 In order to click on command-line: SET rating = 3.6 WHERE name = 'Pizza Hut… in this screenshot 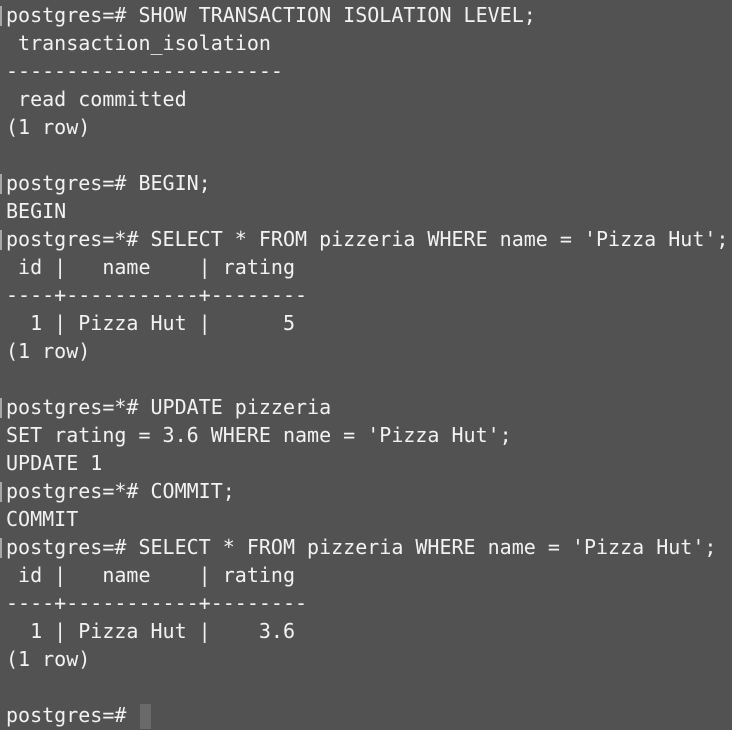, I will do `click(259, 435)`.